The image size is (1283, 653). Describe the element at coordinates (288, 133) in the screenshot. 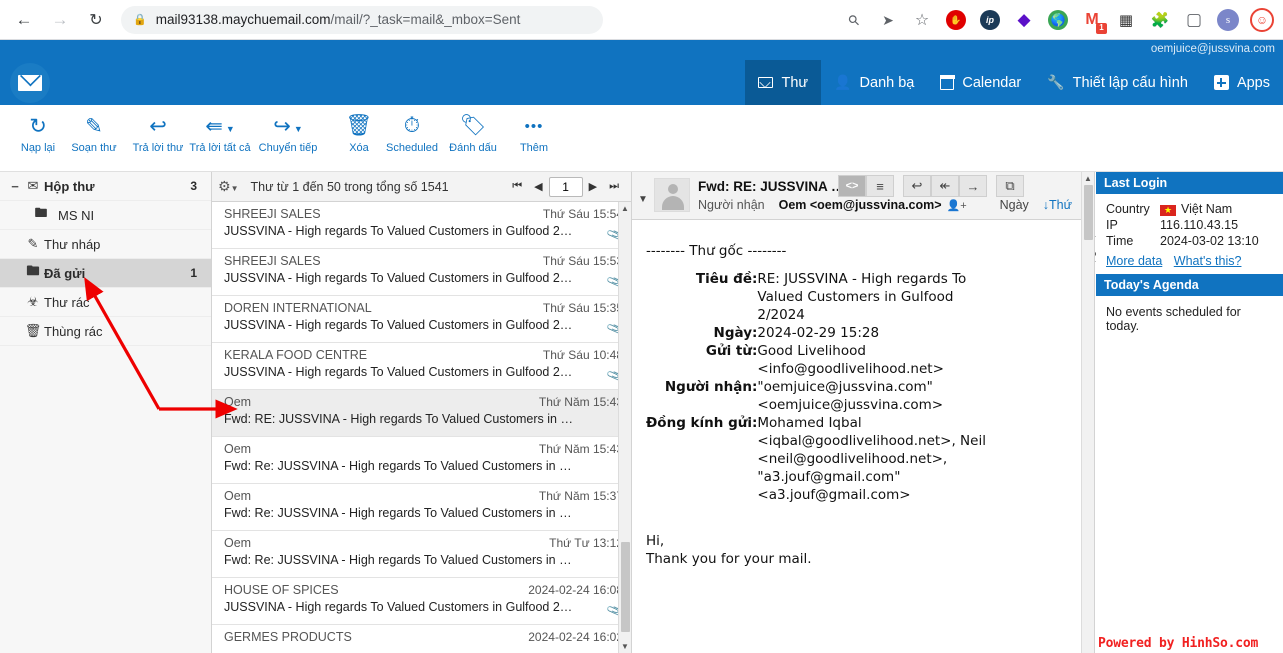

I see `forward-button: ↪ ▼ Chuyển tiếp` at that location.